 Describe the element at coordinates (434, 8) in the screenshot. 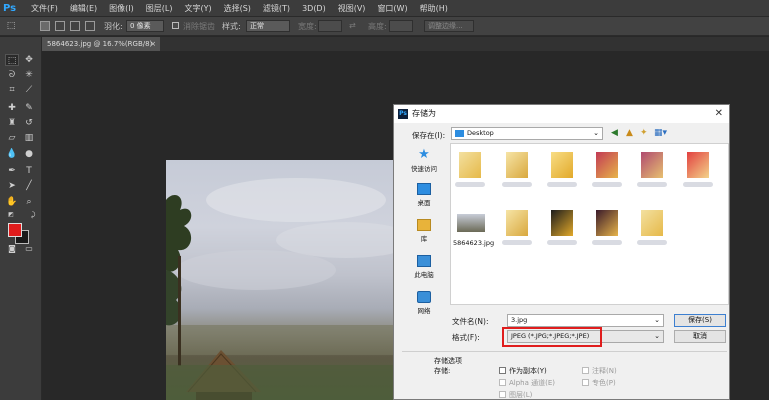

I see `menu-help: 帮助(H)` at that location.